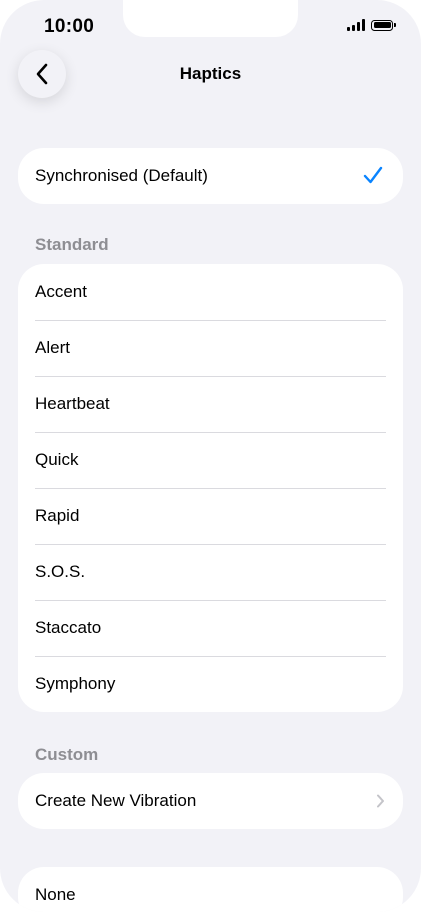 The height and width of the screenshot is (912, 421). What do you see at coordinates (72, 244) in the screenshot?
I see `section-header-standard: Standard` at bounding box center [72, 244].